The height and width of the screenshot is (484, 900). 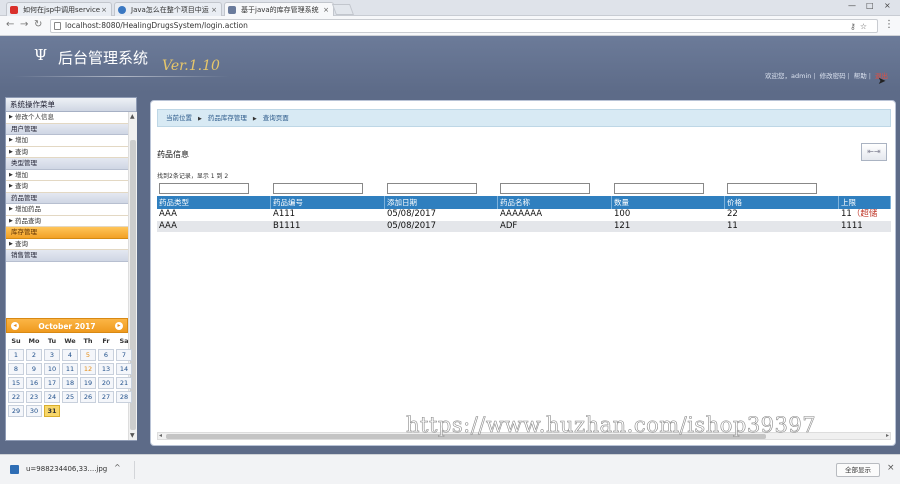 What do you see at coordinates (279, 9) in the screenshot?
I see `browser-tab-3: 基于java的库存管理系统 ×` at bounding box center [279, 9].